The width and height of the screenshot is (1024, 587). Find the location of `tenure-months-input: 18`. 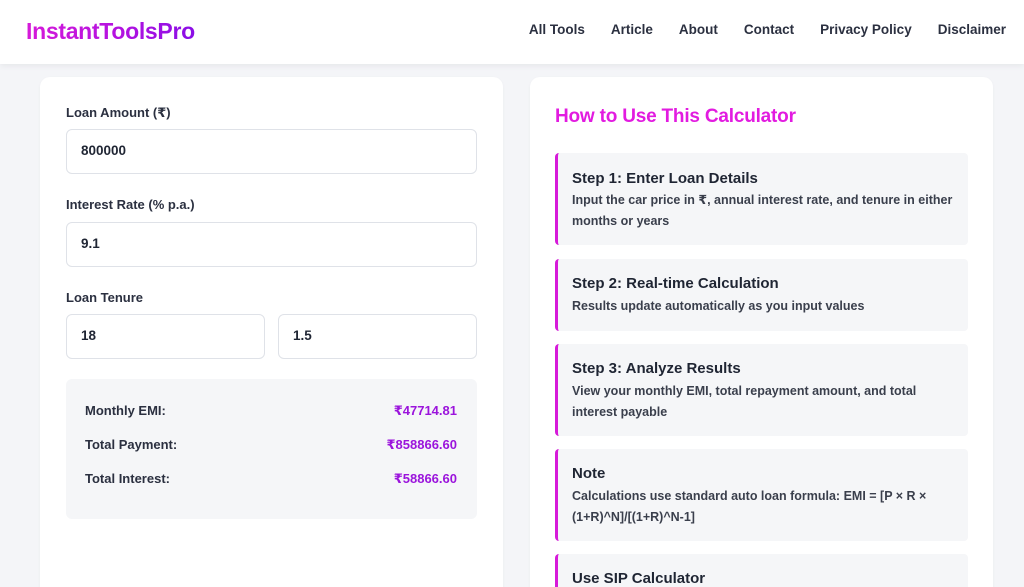

tenure-months-input: 18 is located at coordinates (165, 336).